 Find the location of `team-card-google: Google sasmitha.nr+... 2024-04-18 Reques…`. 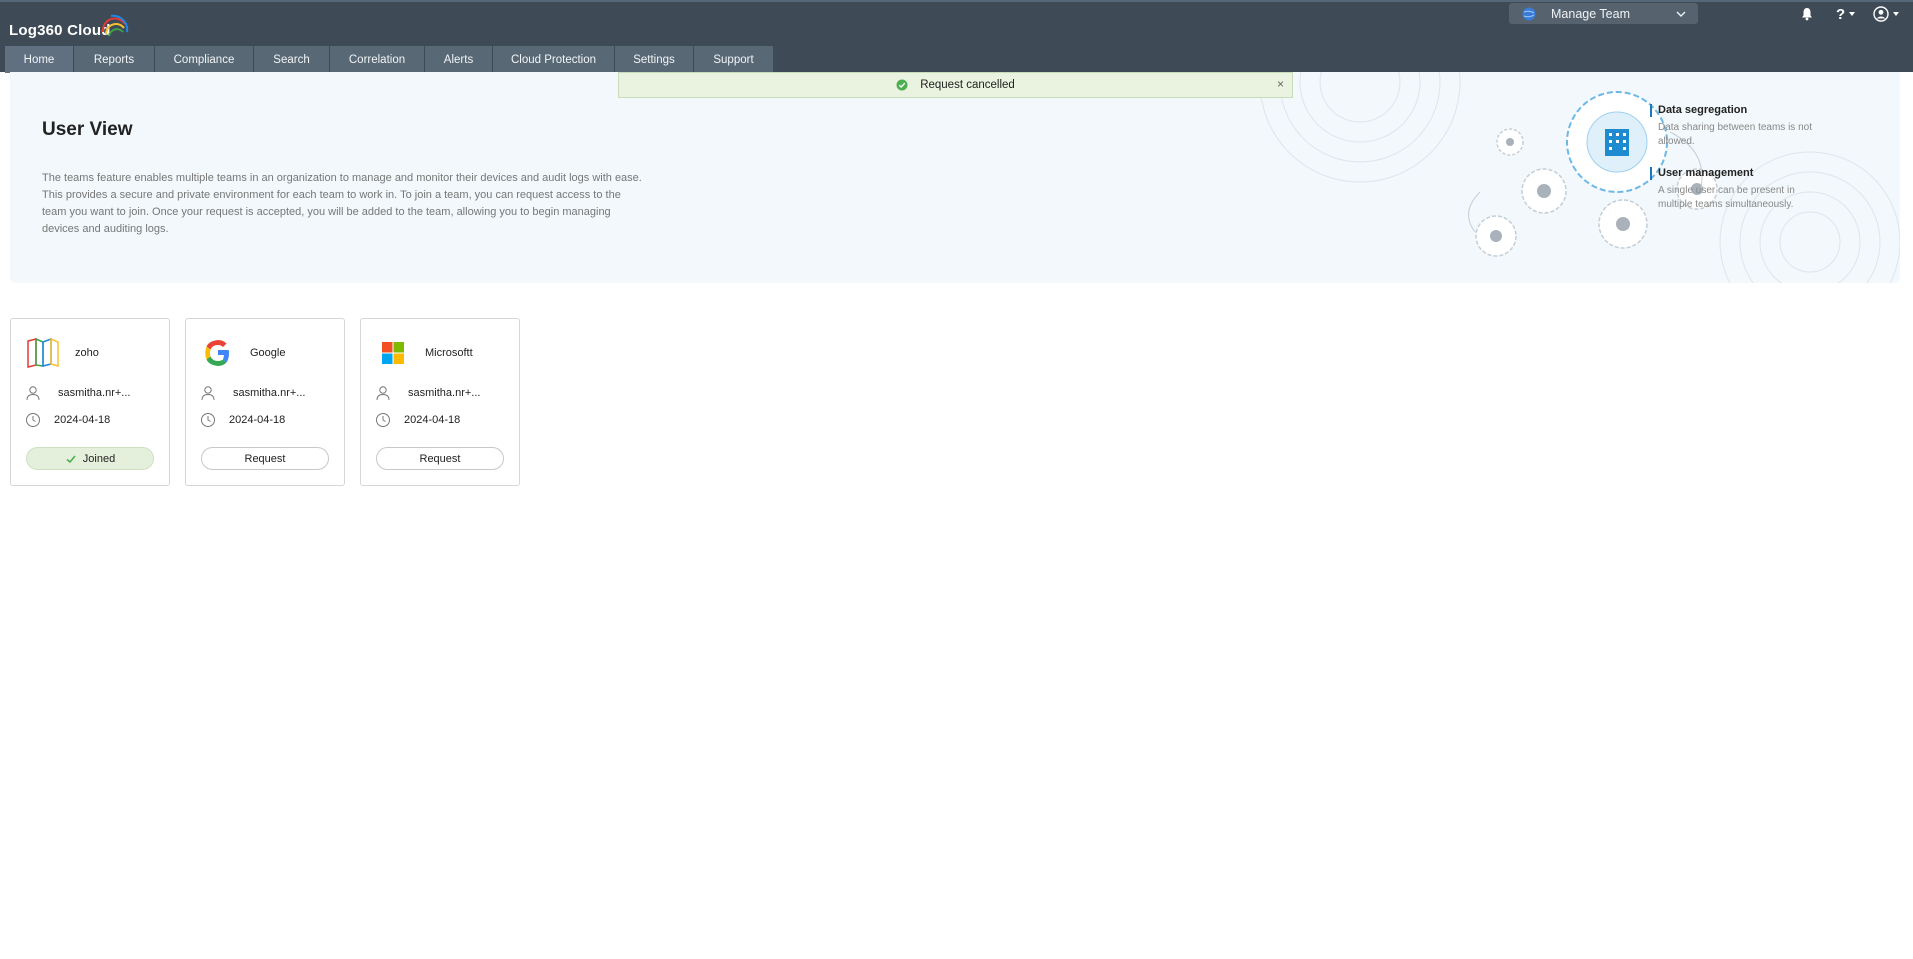

team-card-google: Google sasmitha.nr+... 2024-04-18 Reques… is located at coordinates (265, 402).